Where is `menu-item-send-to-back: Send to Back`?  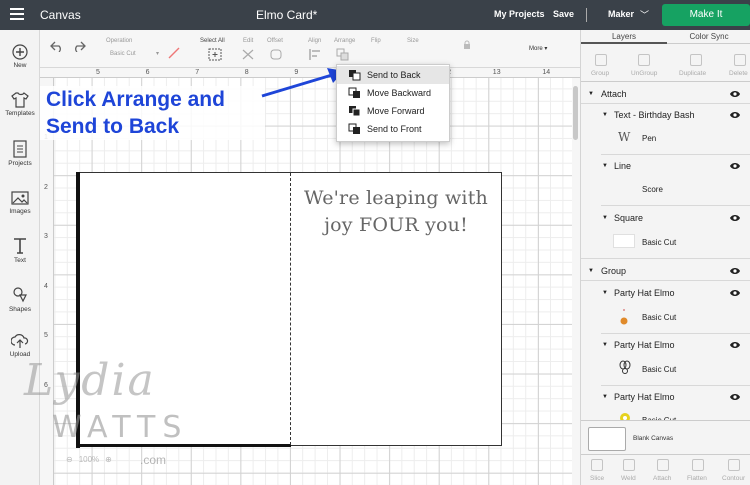
menu-item-send-to-back: Send to Back is located at coordinates (393, 75).